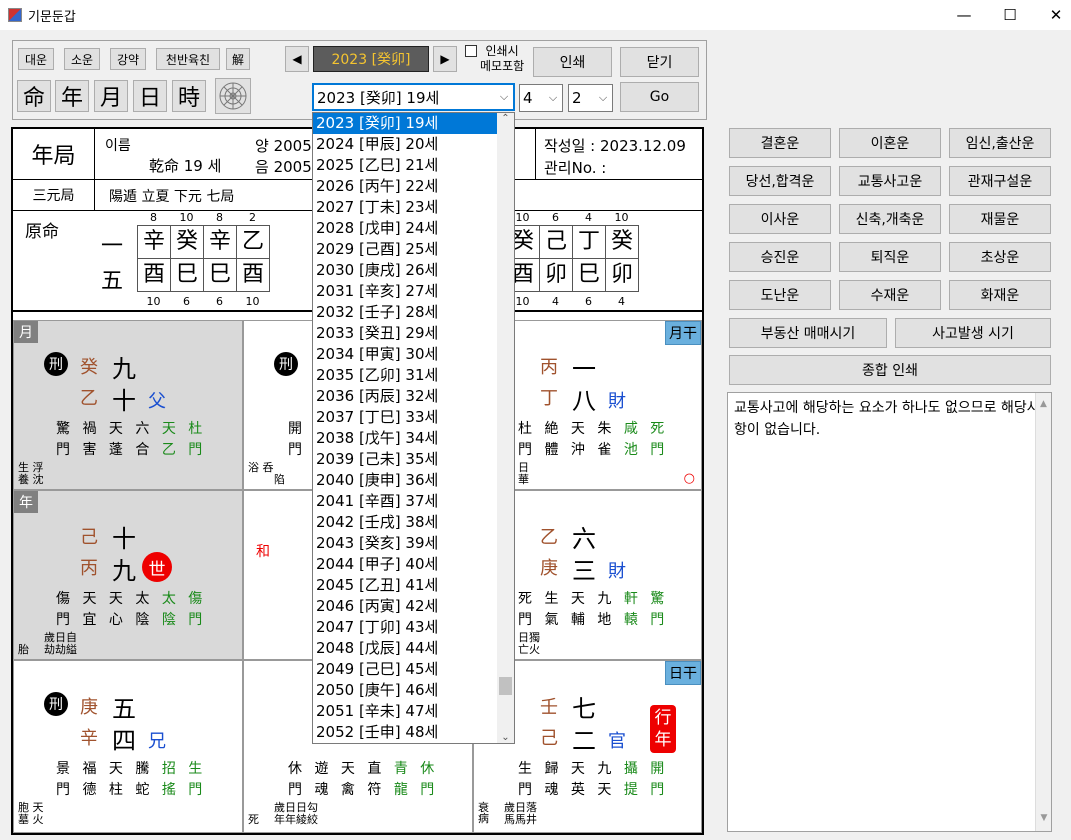  Describe the element at coordinates (150, 96) in the screenshot. I see `ri-button: 日` at that location.